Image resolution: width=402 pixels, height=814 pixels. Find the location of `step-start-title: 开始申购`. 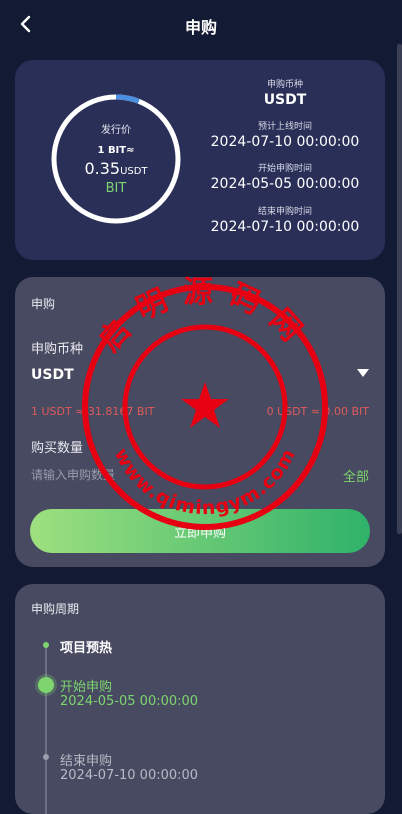

step-start-title: 开始申购 is located at coordinates (86, 687).